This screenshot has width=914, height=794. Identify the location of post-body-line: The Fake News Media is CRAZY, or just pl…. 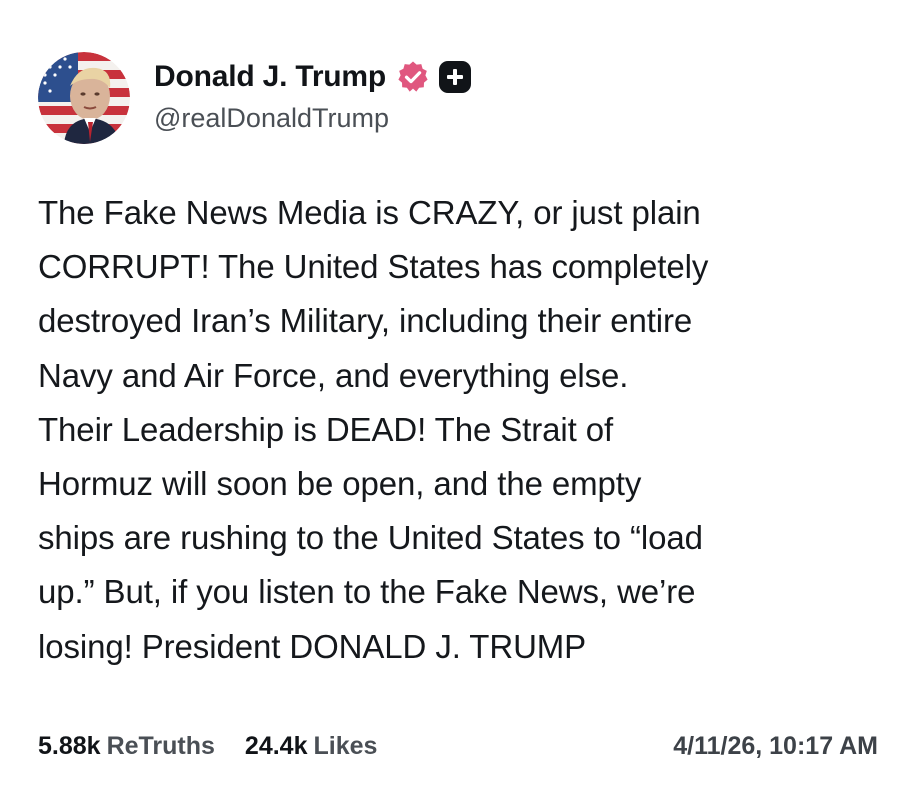
(369, 212).